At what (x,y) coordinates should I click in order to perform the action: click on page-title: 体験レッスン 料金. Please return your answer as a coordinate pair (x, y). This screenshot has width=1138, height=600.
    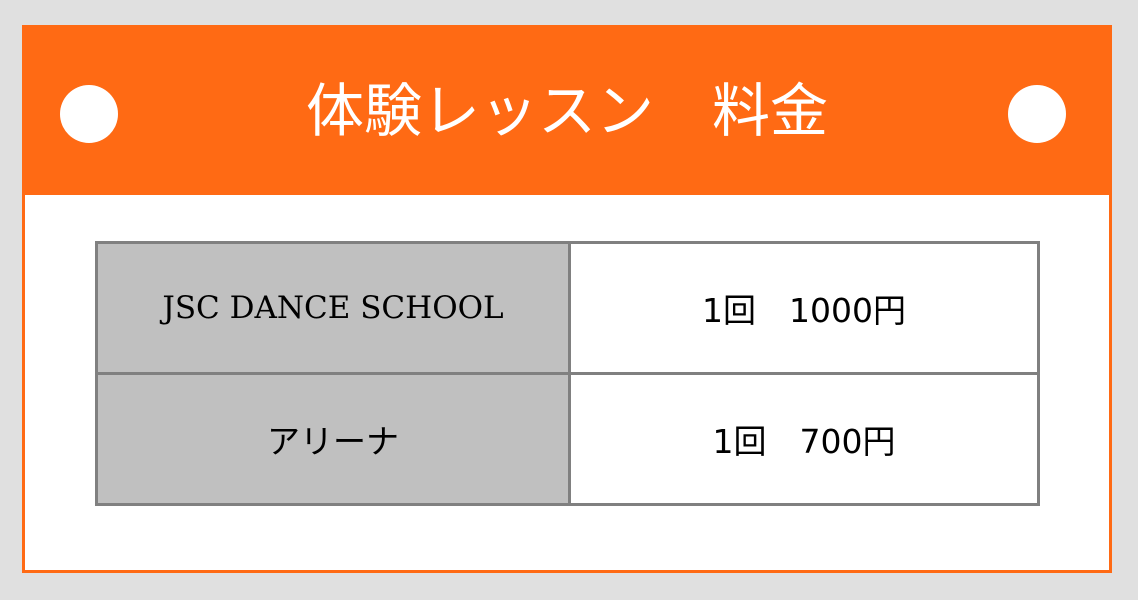
    Looking at the image, I should click on (566, 111).